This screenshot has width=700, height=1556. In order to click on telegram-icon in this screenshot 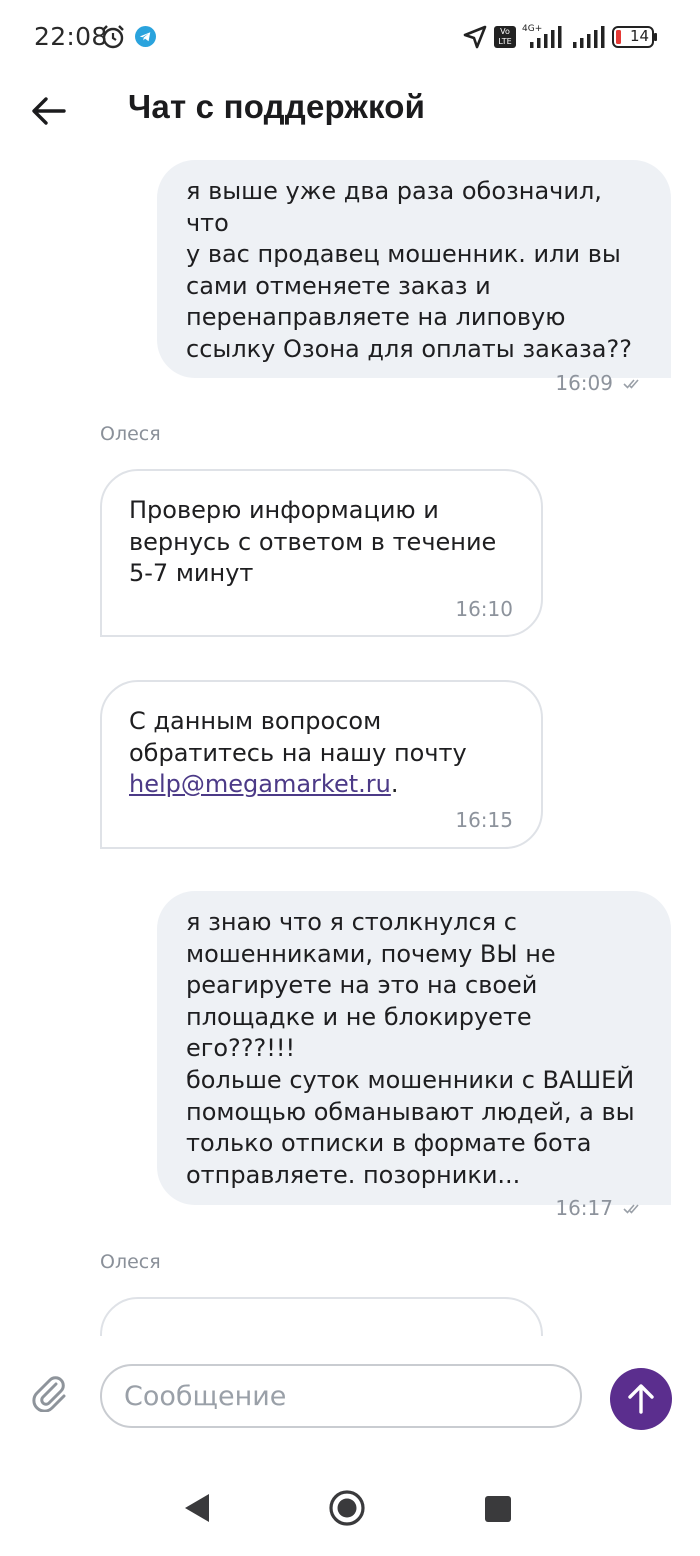, I will do `click(145, 36)`.